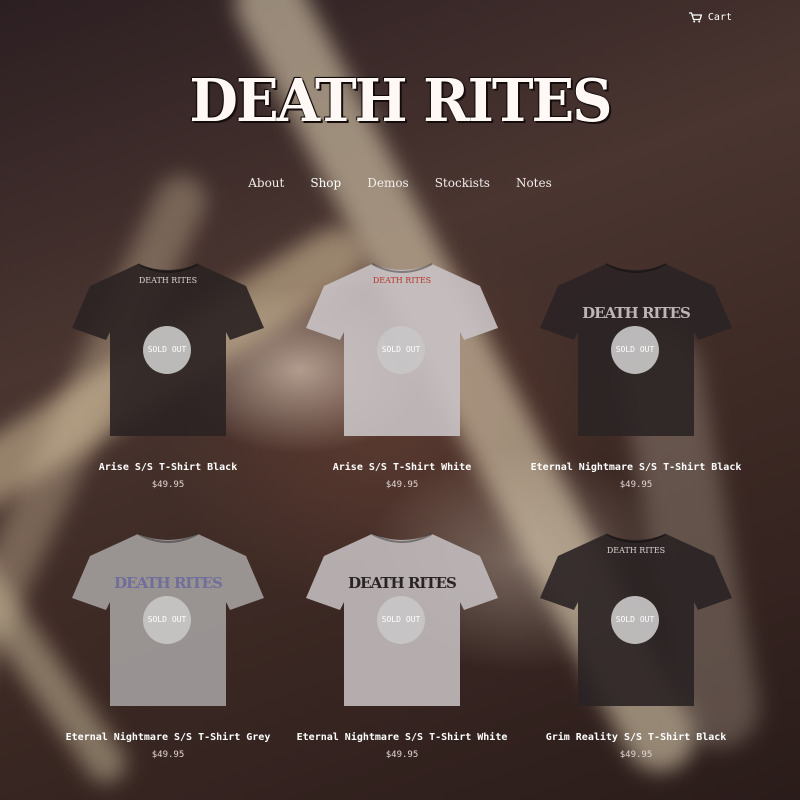 The height and width of the screenshot is (800, 800). I want to click on cart-icon, so click(695, 17).